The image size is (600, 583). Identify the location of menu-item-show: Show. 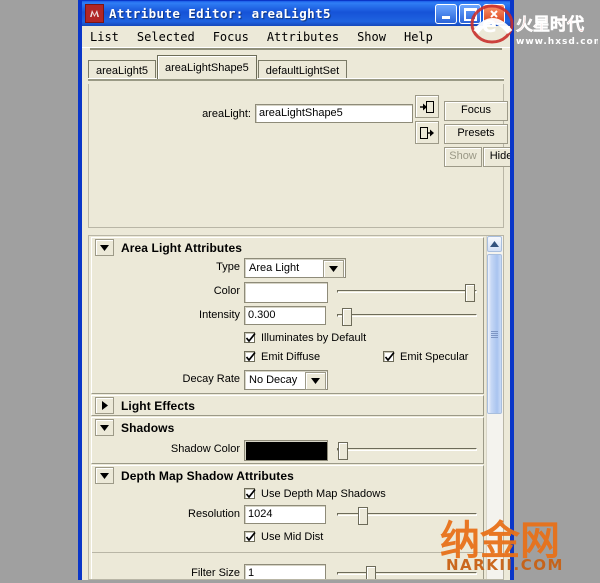
(376, 37).